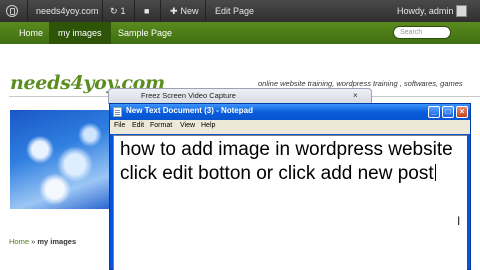 Image resolution: width=480 pixels, height=270 pixels. I want to click on edit-page-link: Edit Page, so click(234, 11).